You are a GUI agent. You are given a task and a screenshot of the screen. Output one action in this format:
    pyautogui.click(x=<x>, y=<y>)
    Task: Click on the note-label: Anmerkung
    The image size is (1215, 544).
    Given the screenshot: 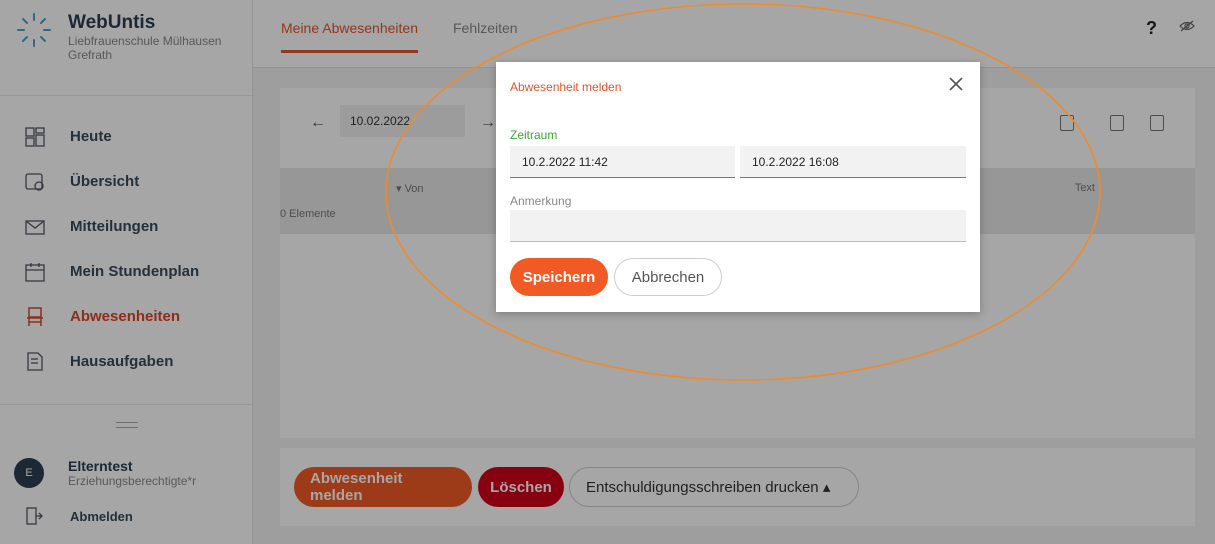 What is the action you would take?
    pyautogui.click(x=541, y=201)
    